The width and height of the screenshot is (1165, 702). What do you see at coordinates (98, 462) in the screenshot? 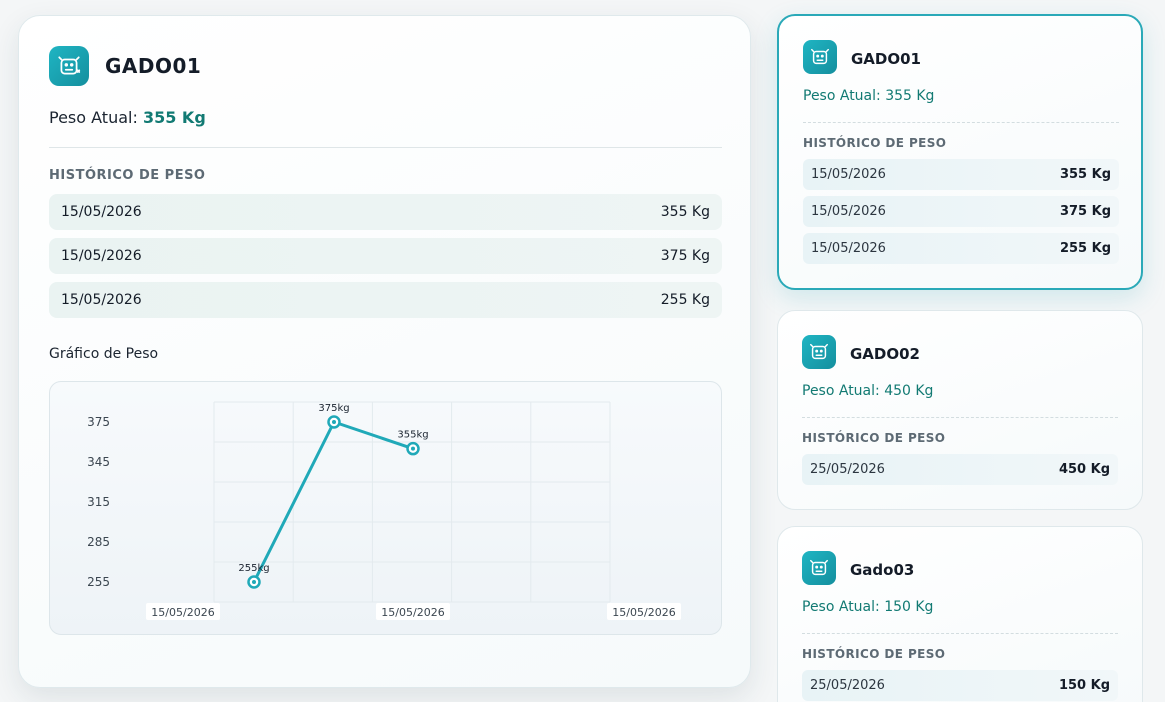
I see `y-tick-label: 345` at bounding box center [98, 462].